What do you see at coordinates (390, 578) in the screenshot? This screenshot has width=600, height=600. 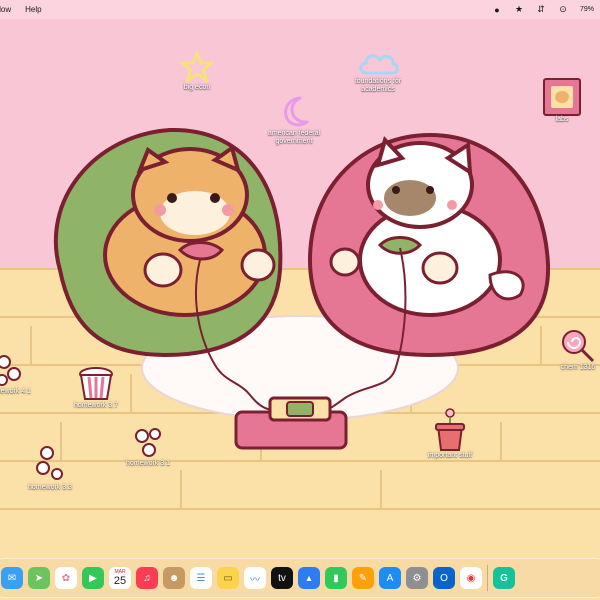 I see `app-store-icon: A` at bounding box center [390, 578].